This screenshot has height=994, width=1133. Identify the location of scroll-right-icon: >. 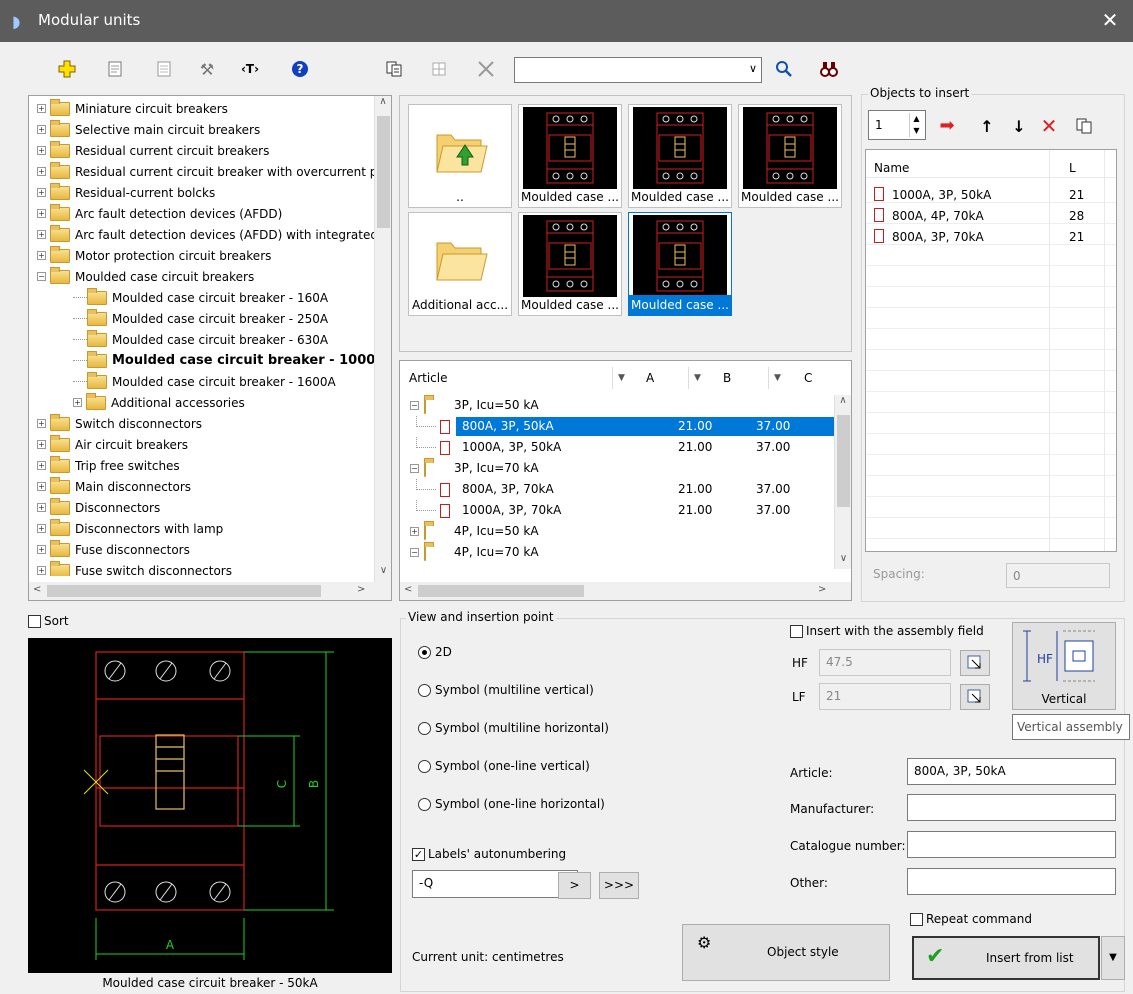
(822, 589).